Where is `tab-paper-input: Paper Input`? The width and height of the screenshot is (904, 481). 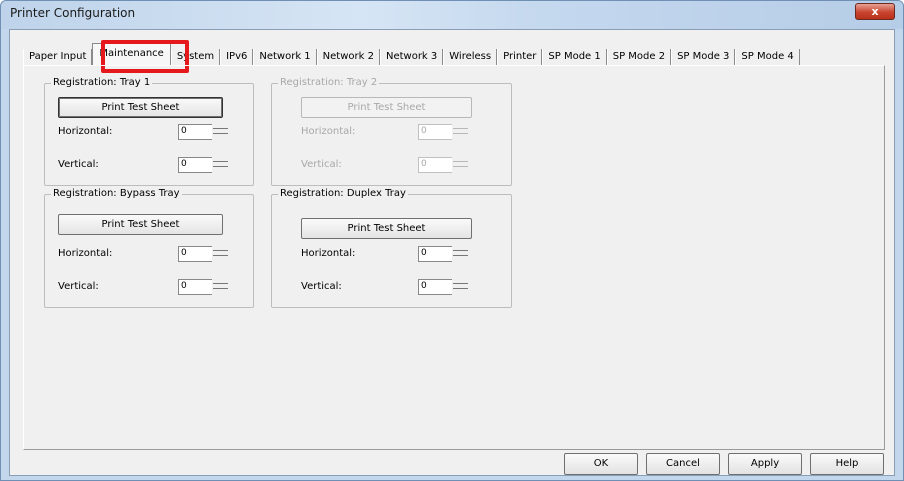
tab-paper-input: Paper Input is located at coordinates (58, 57).